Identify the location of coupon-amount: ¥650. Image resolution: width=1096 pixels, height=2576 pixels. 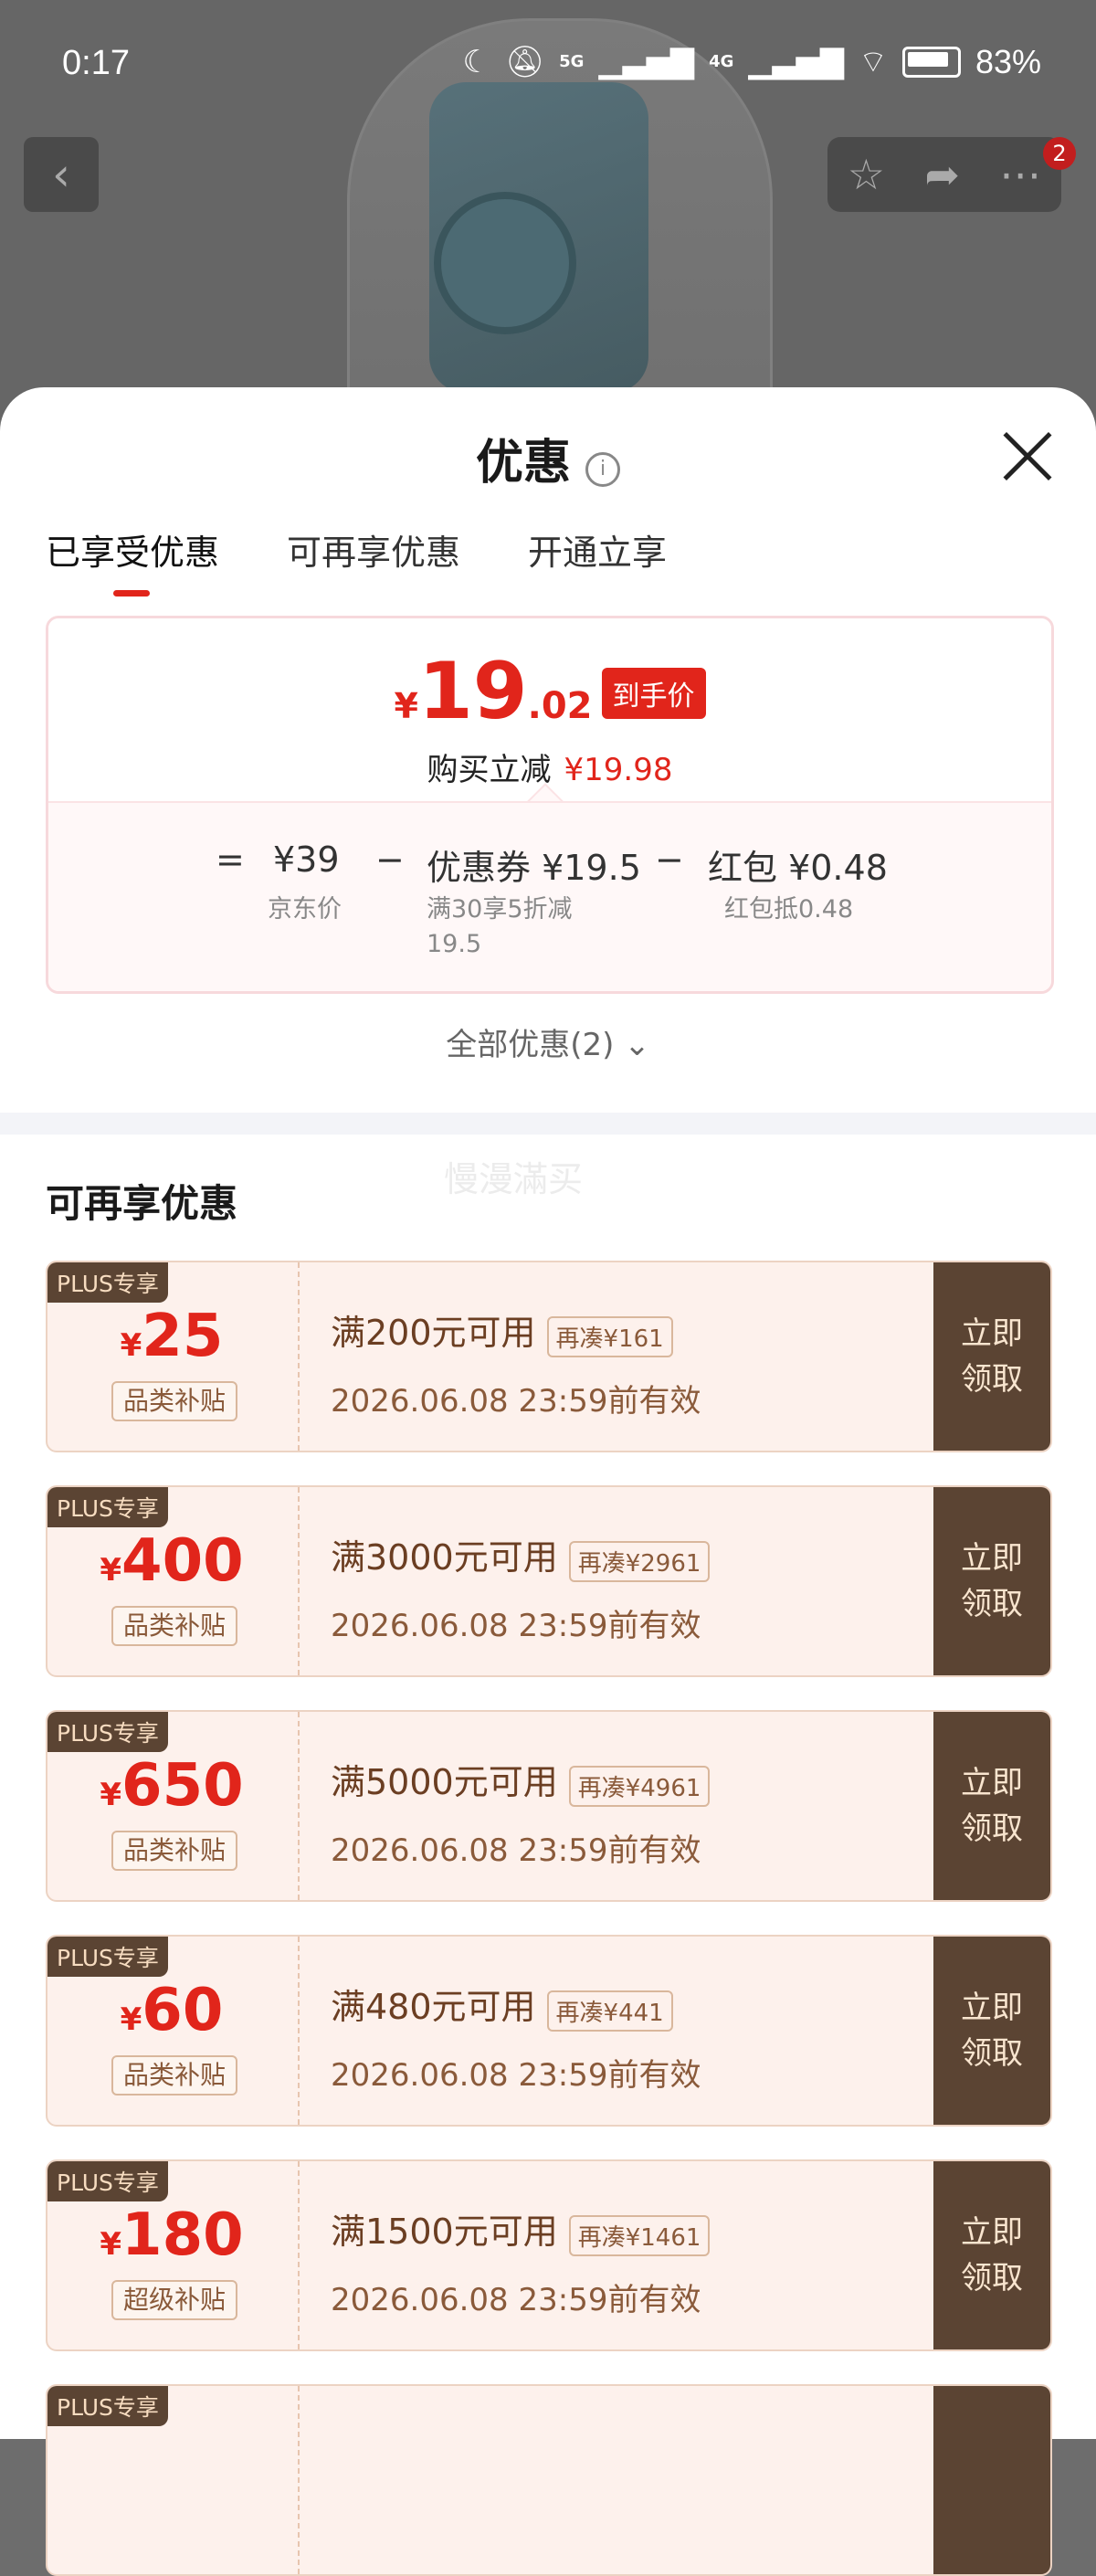
(171, 1786).